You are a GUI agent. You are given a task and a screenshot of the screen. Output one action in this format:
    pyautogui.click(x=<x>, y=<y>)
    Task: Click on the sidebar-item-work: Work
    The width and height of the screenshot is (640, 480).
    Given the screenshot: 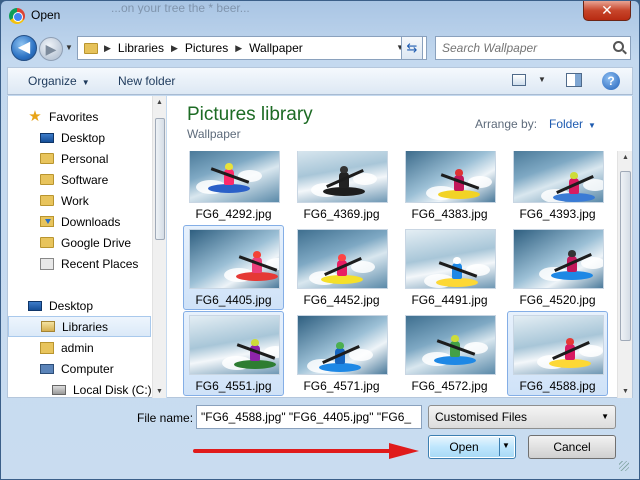 What is the action you would take?
    pyautogui.click(x=79, y=200)
    